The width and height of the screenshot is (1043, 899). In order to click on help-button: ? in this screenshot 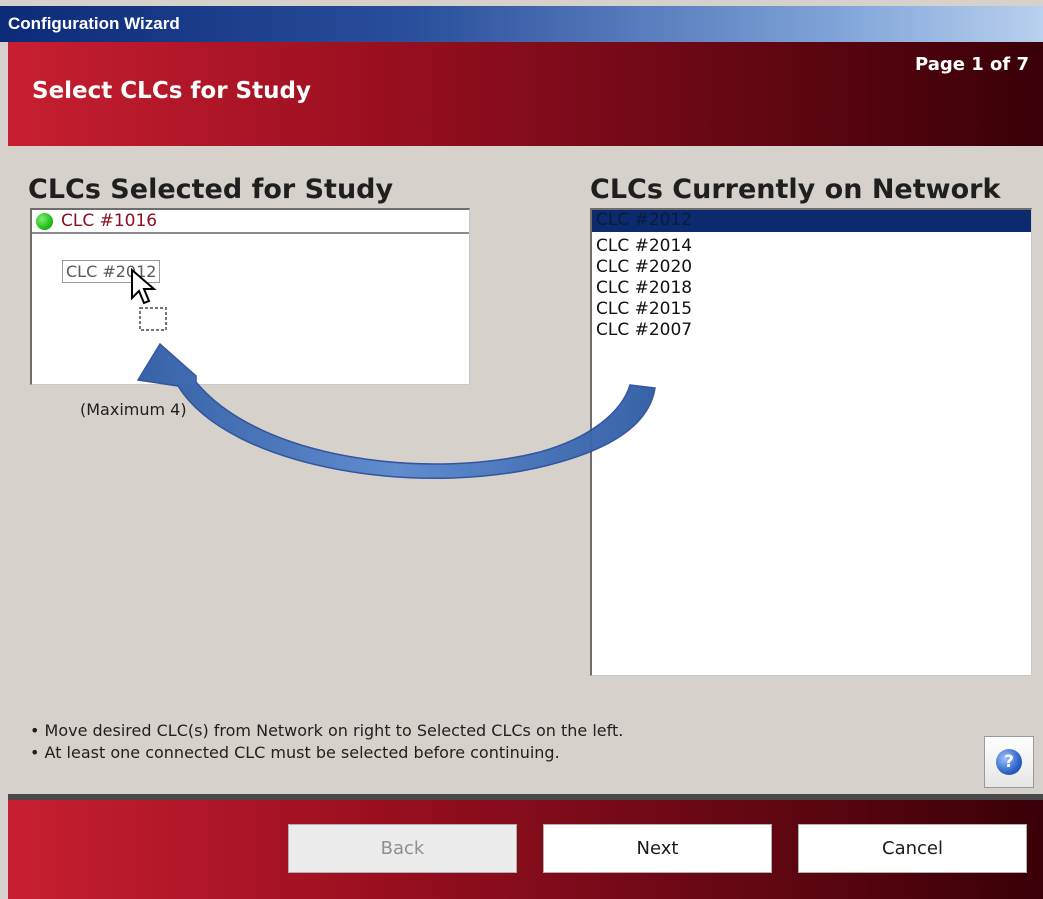, I will do `click(1009, 762)`.